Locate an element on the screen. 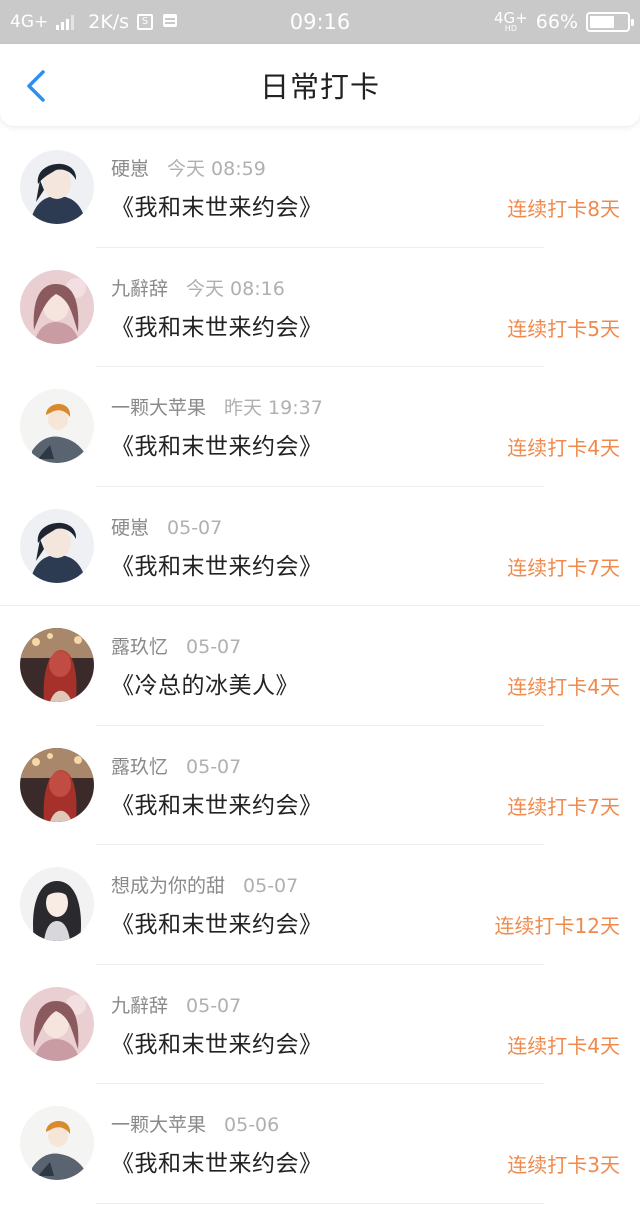  checkin-time: 今天 08:16 is located at coordinates (235, 288).